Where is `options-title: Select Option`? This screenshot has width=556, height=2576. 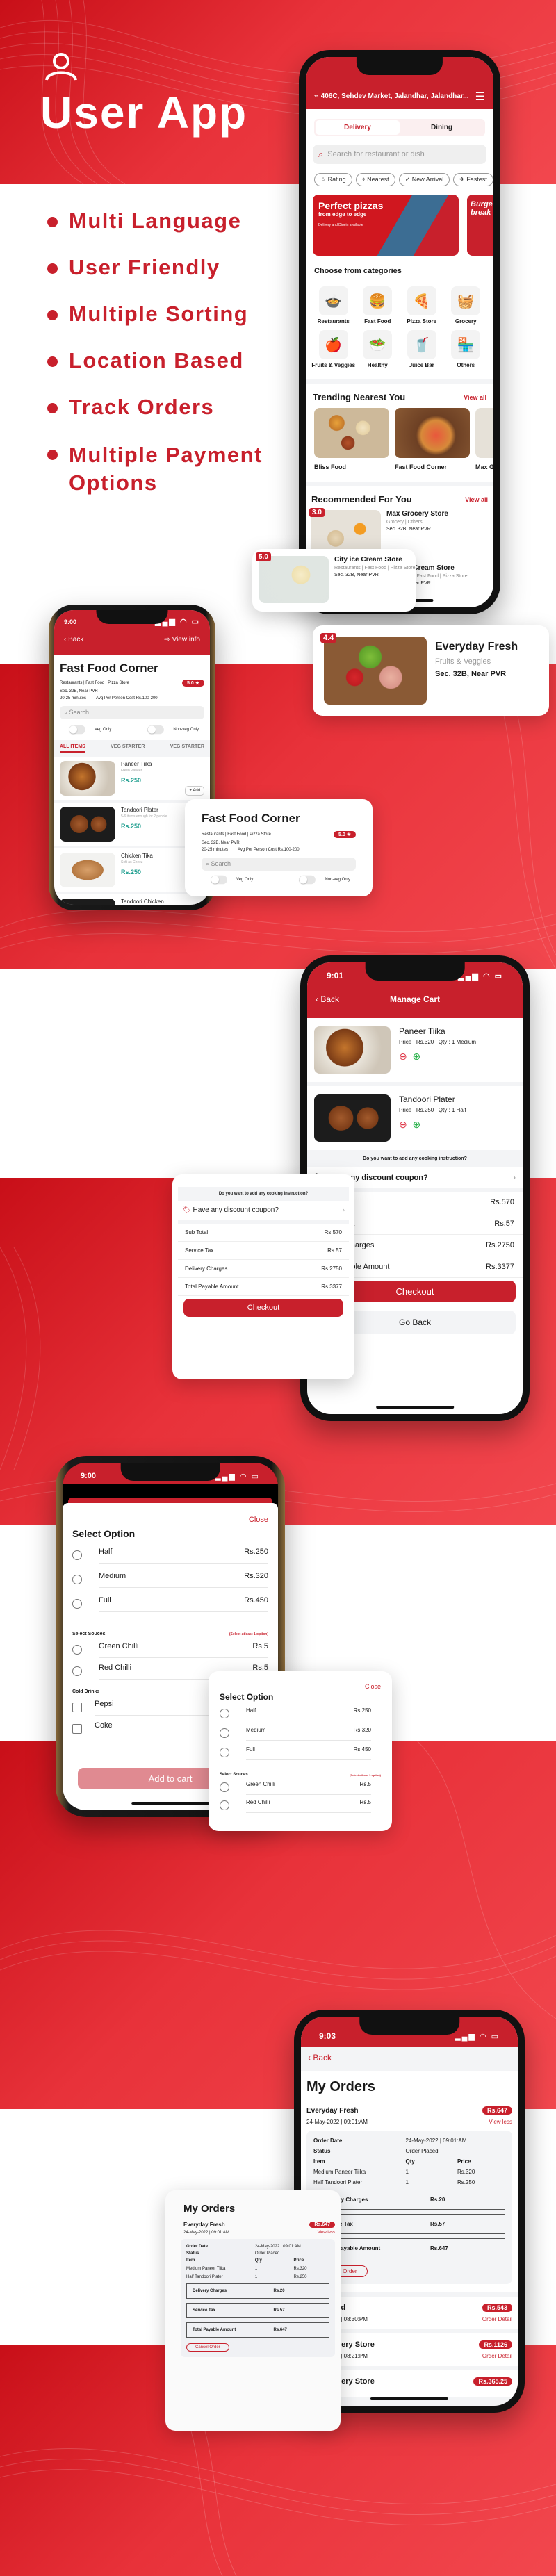
options-title: Select Option is located at coordinates (104, 1534).